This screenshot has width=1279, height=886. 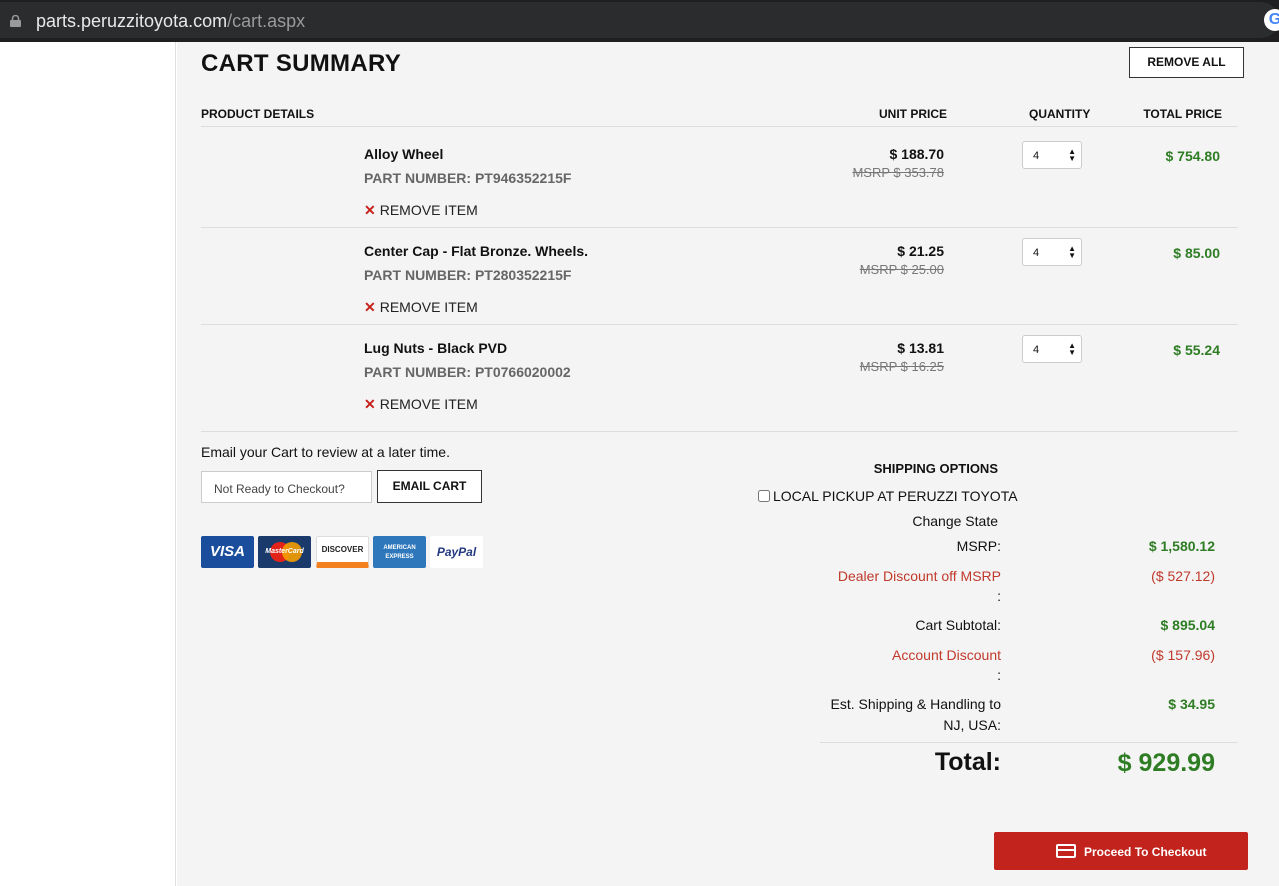 What do you see at coordinates (286, 487) in the screenshot?
I see `email-cart-input: Not Ready to Checkout?` at bounding box center [286, 487].